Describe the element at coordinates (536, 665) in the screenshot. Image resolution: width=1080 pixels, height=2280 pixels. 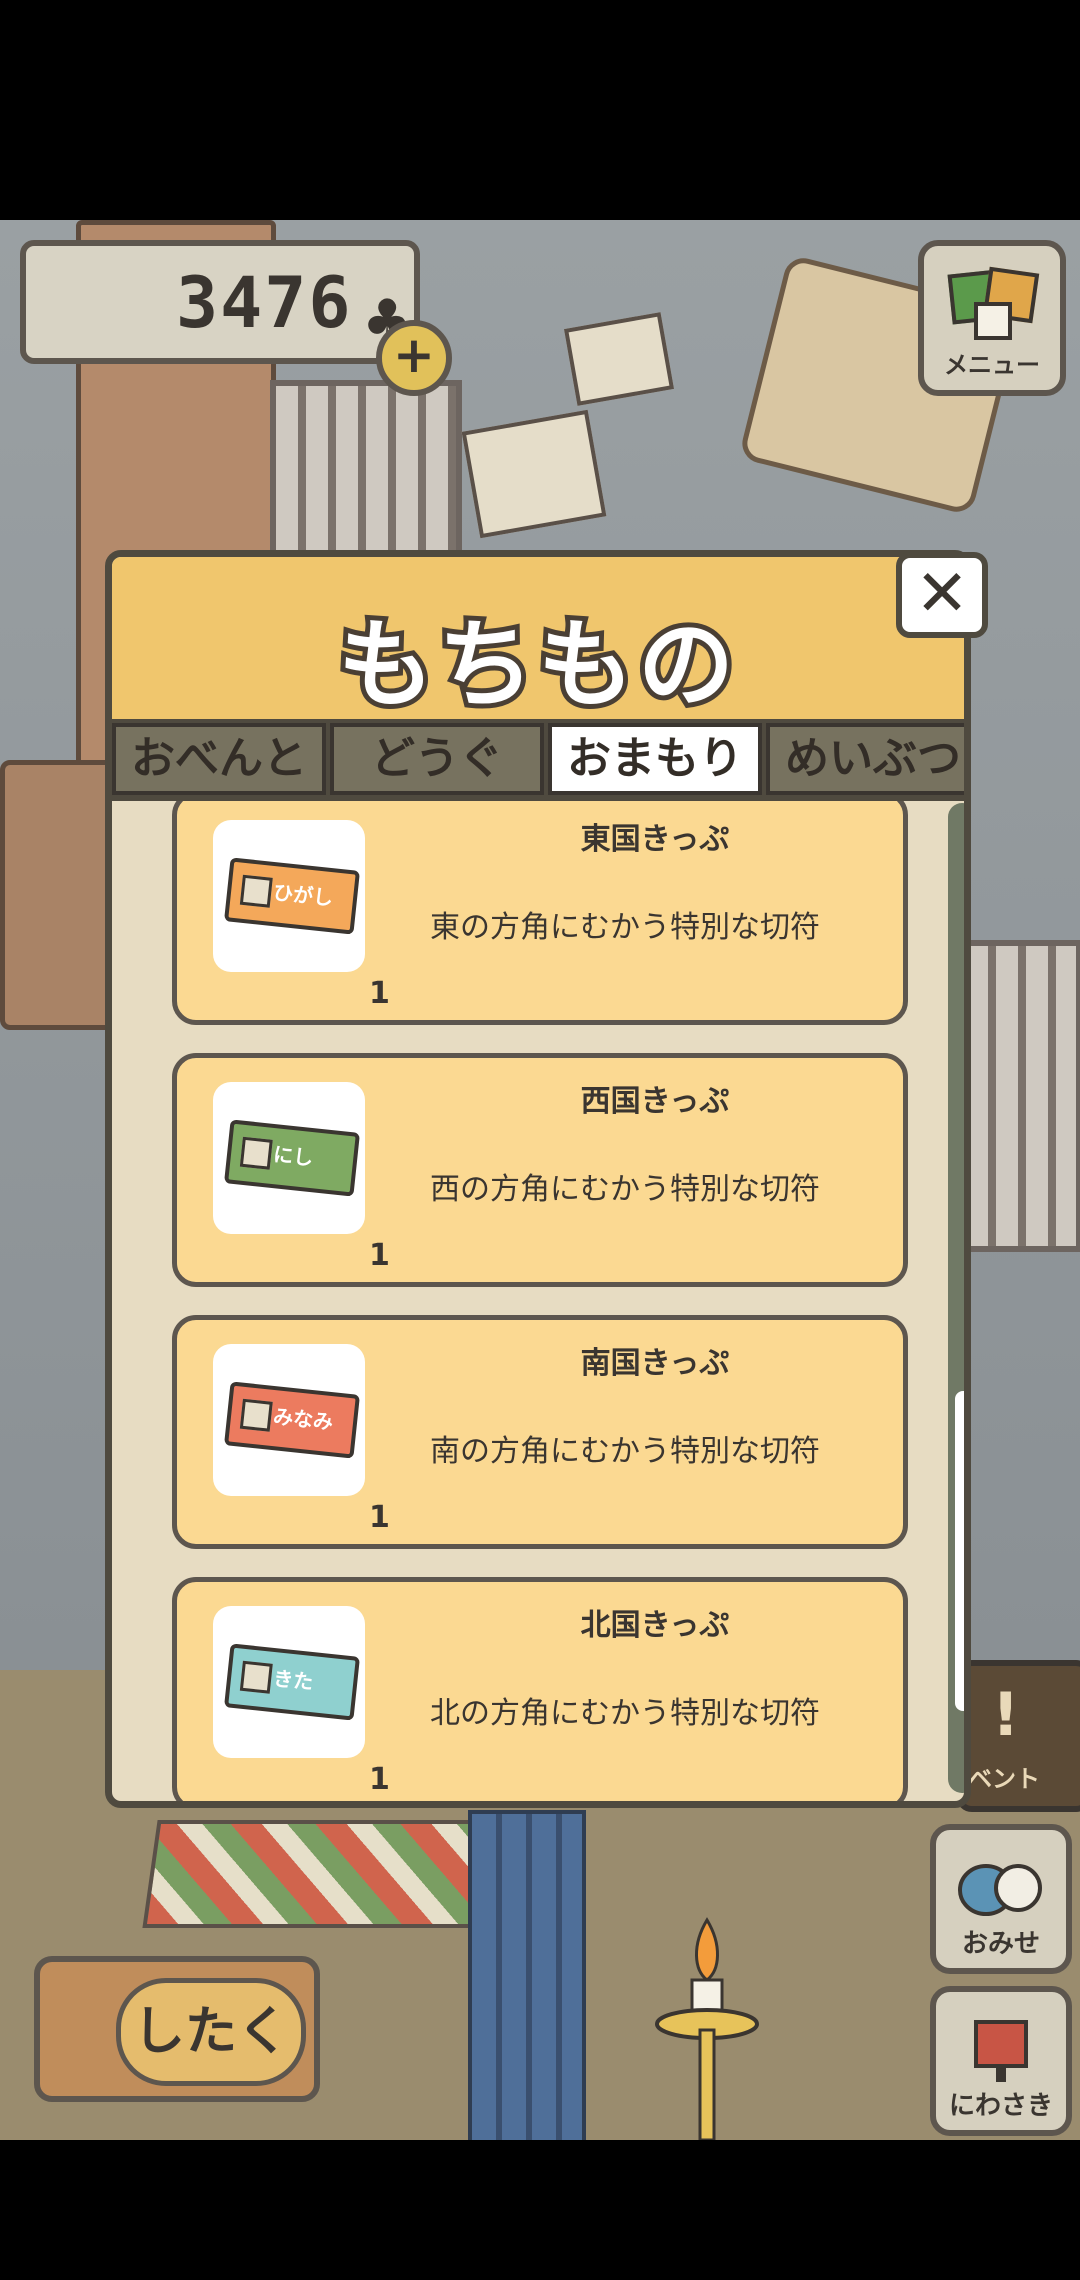
I see `dialog-title: もちもの` at that location.